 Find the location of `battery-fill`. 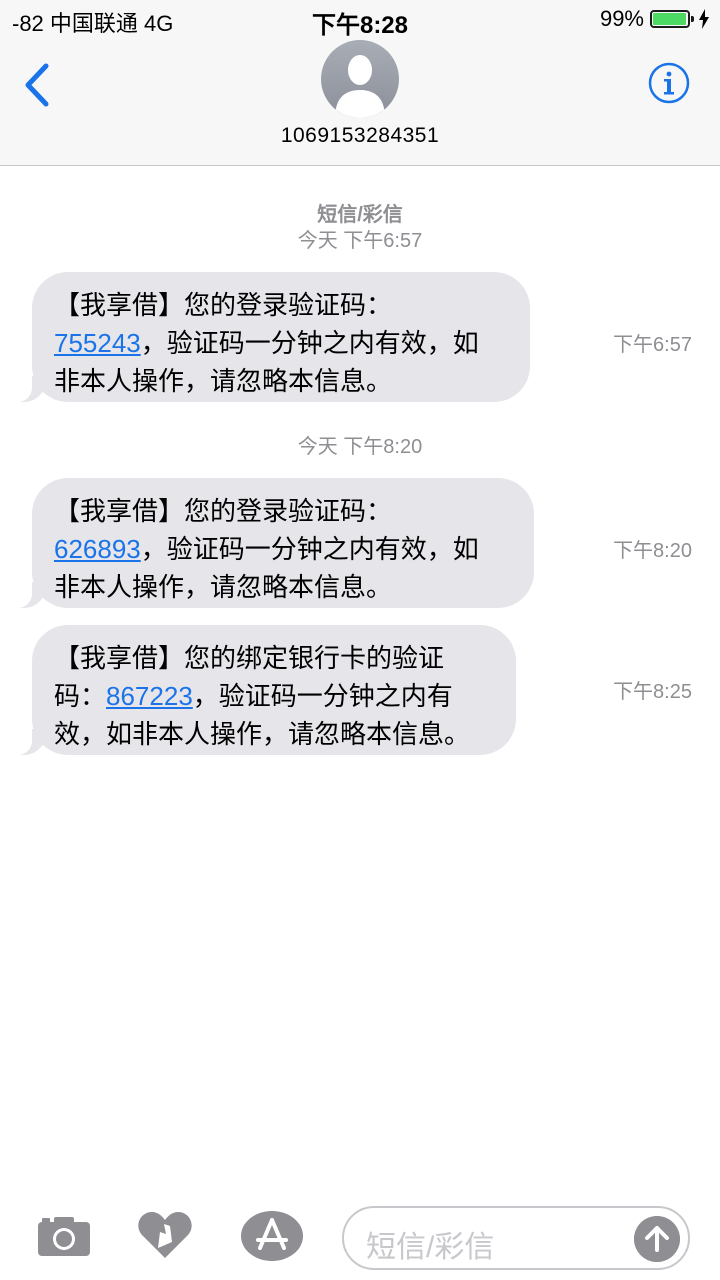

battery-fill is located at coordinates (669, 19).